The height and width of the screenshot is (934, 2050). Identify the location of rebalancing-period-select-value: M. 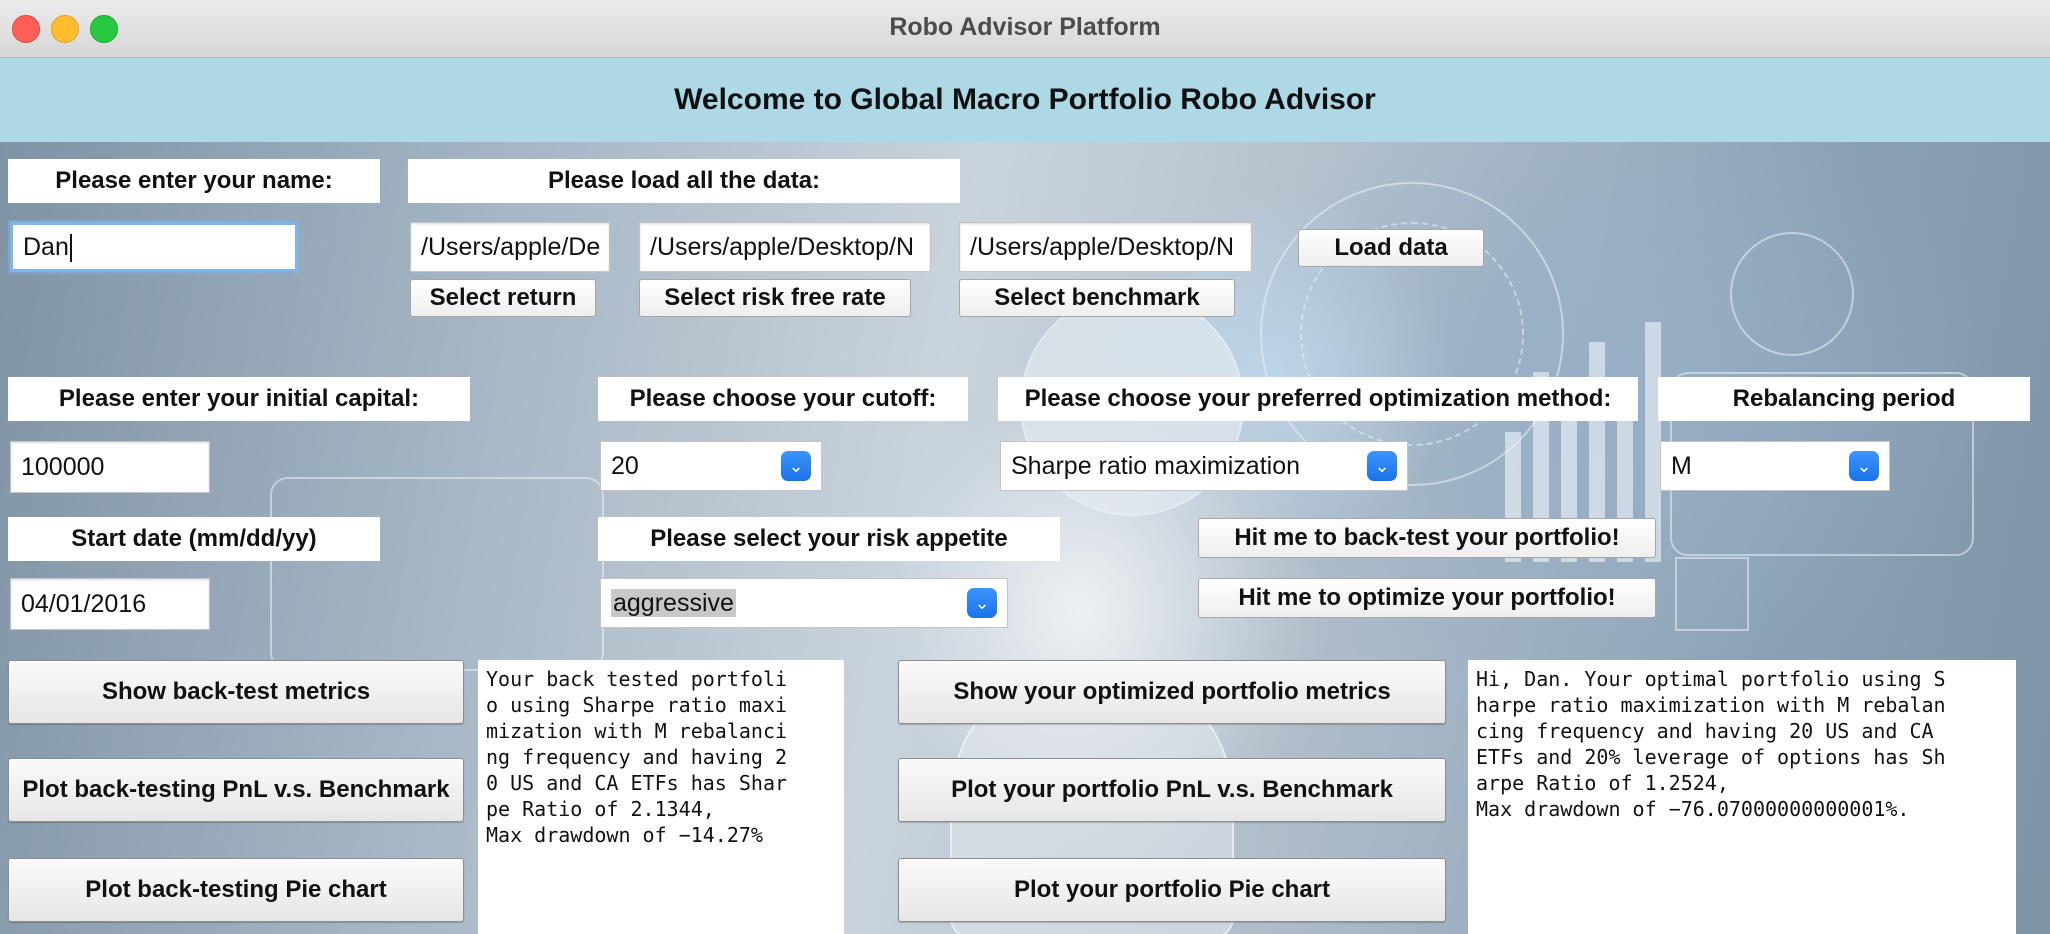
(1681, 466).